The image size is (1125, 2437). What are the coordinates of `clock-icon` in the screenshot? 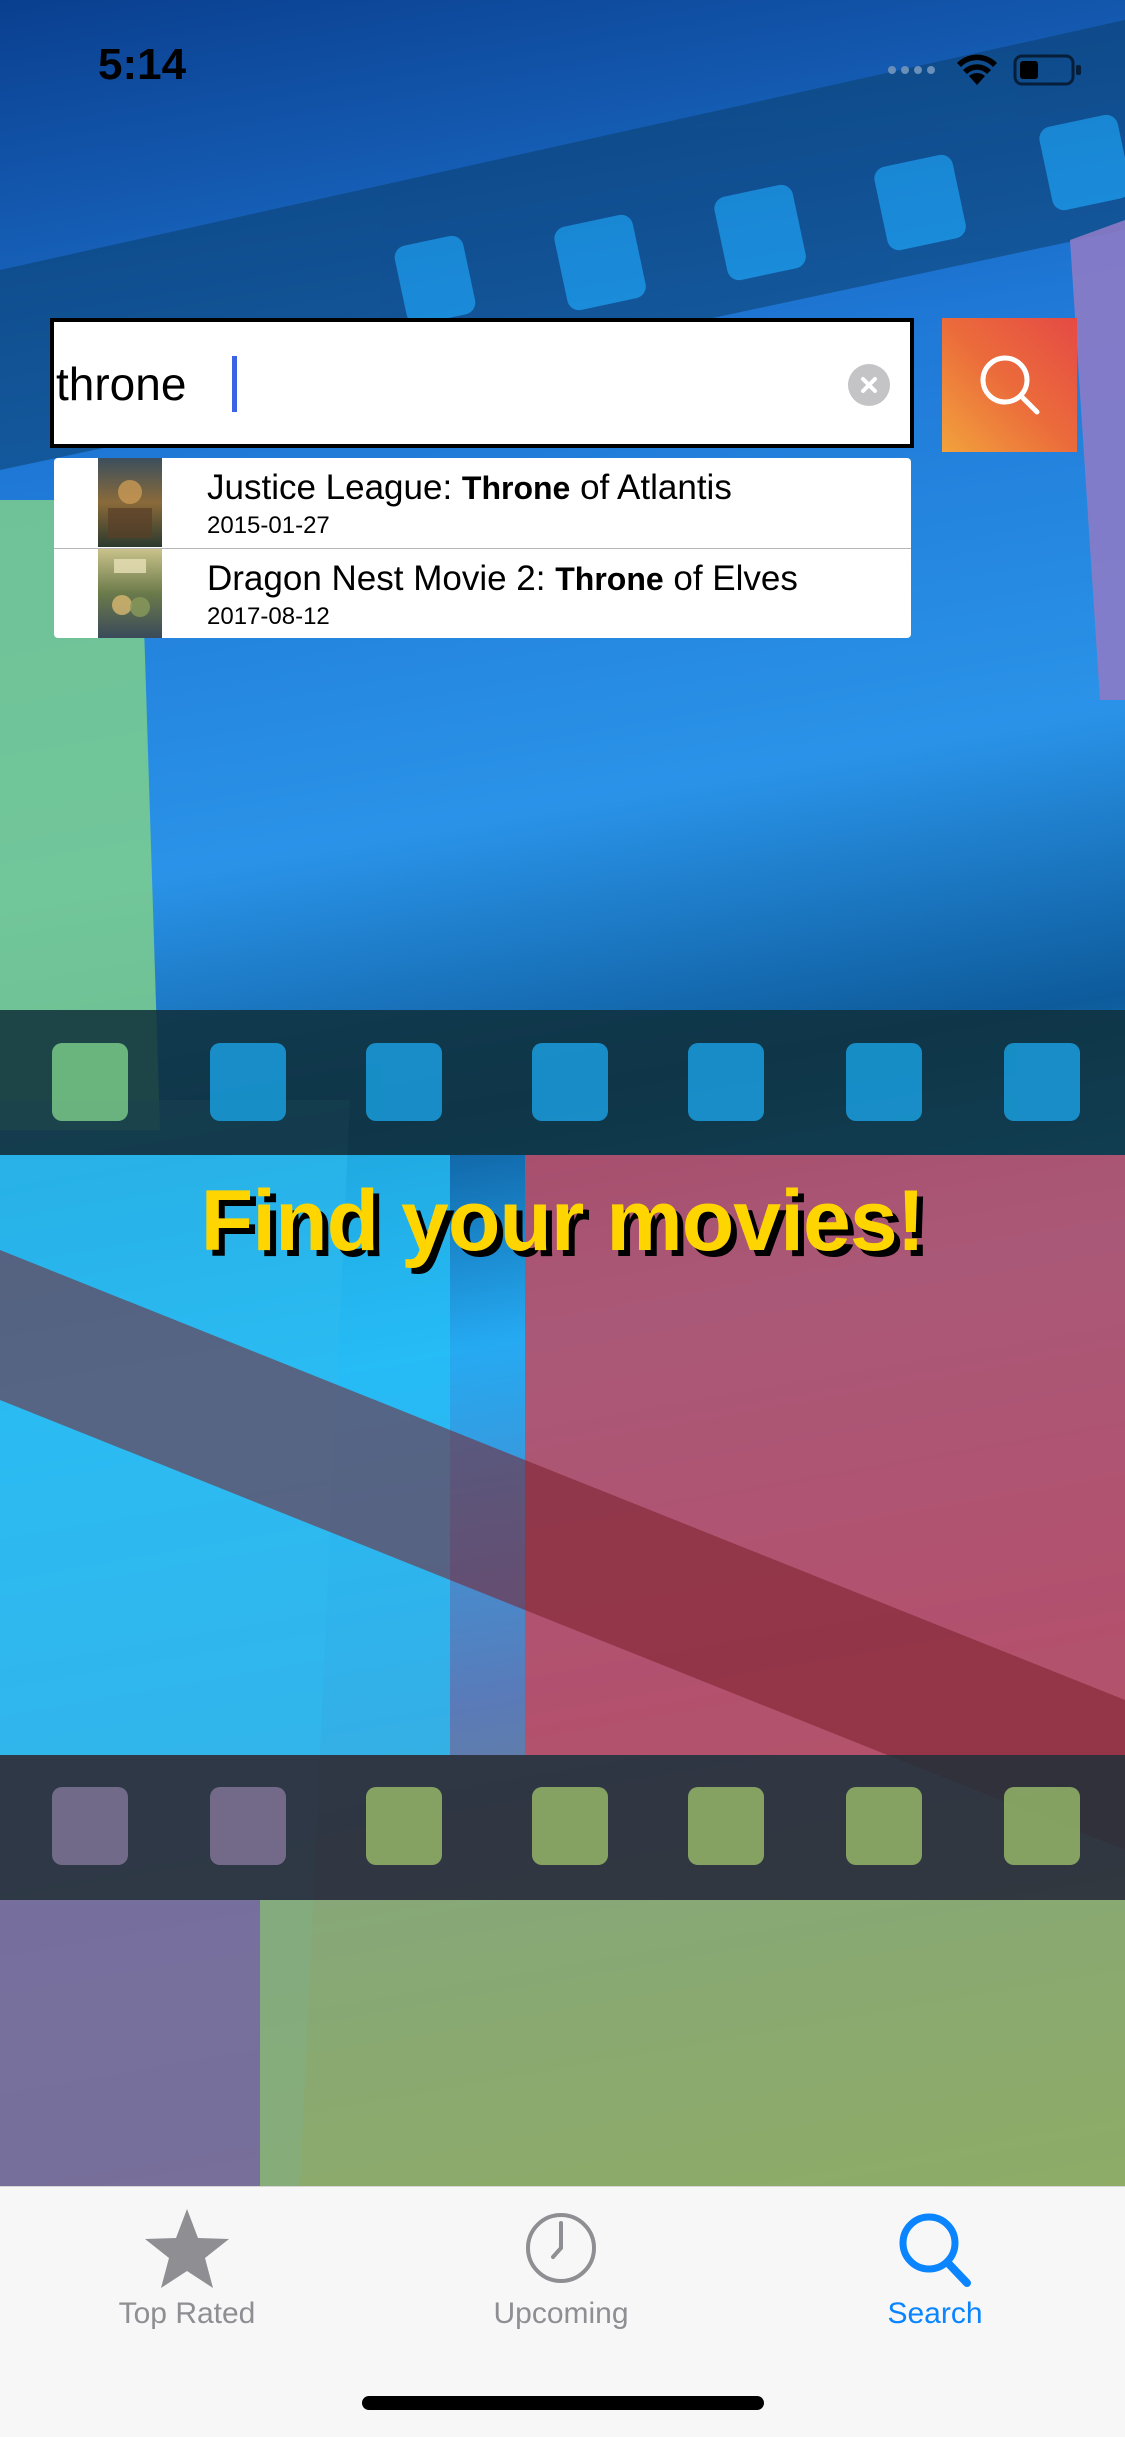 It's located at (561, 2248).